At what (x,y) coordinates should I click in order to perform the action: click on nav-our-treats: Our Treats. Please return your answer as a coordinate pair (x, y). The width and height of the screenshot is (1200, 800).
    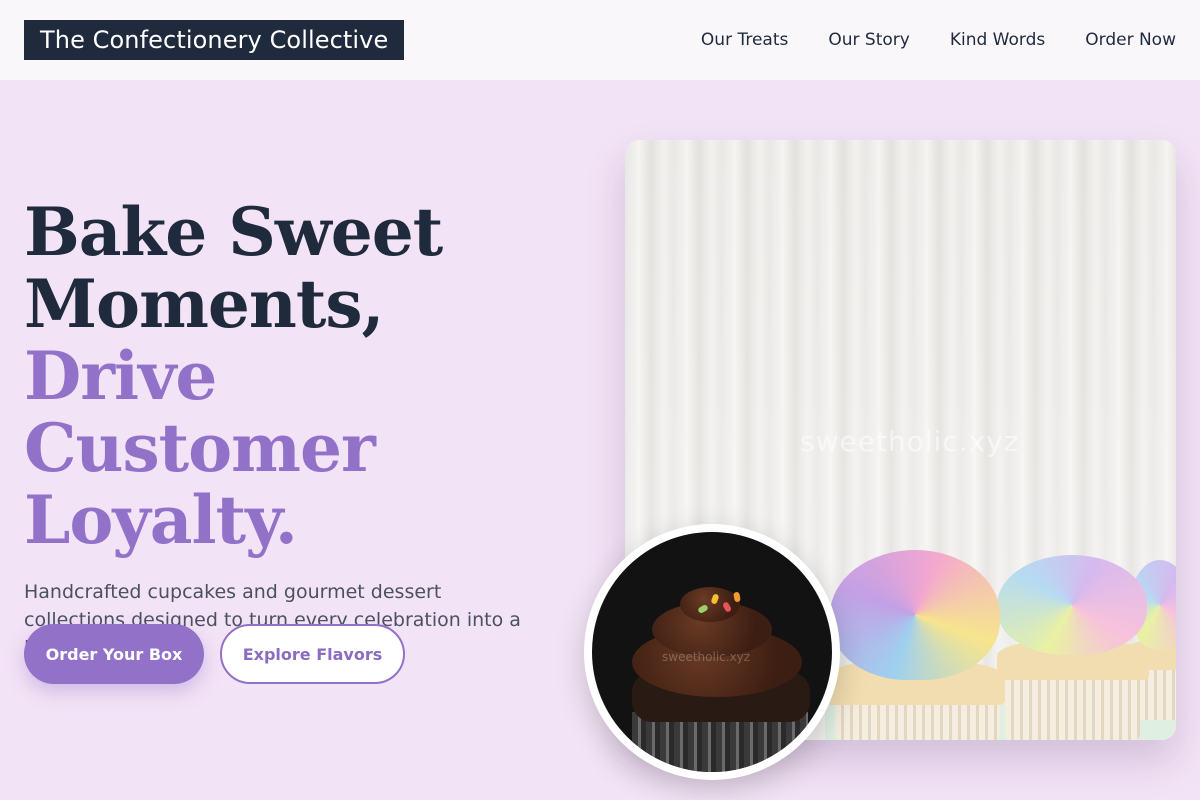
    Looking at the image, I should click on (744, 40).